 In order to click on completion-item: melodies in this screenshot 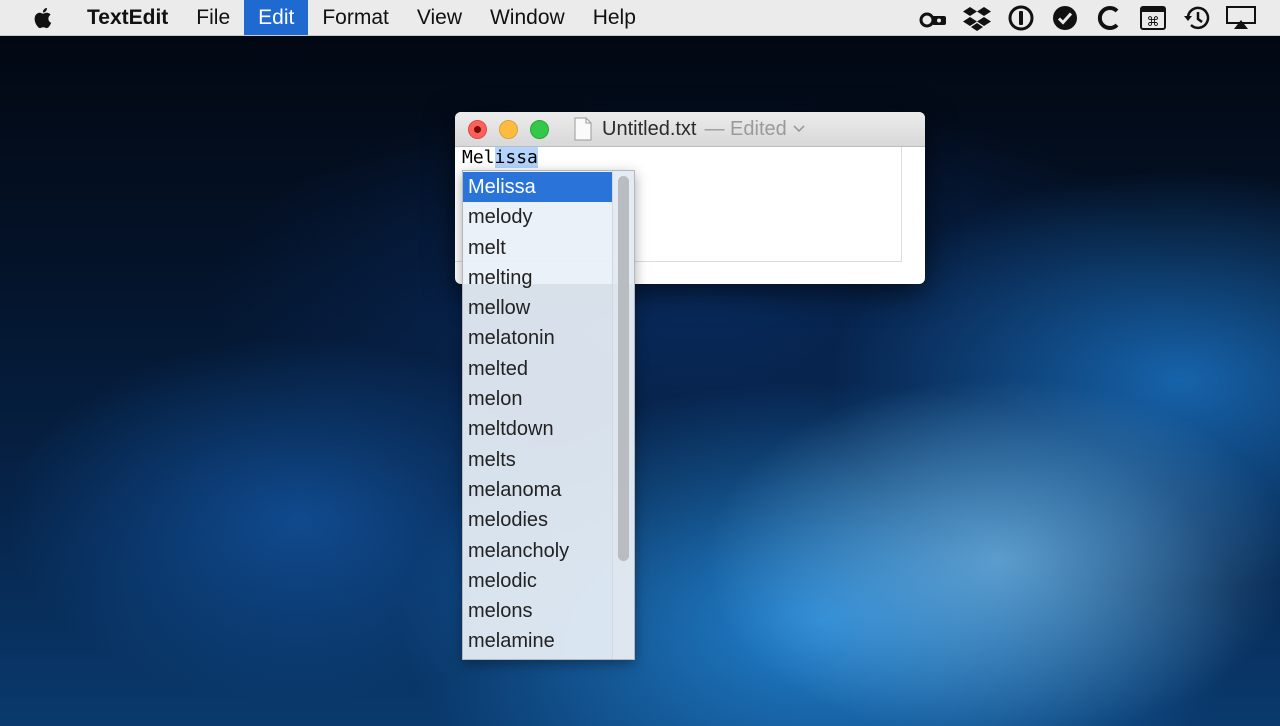, I will do `click(538, 520)`.